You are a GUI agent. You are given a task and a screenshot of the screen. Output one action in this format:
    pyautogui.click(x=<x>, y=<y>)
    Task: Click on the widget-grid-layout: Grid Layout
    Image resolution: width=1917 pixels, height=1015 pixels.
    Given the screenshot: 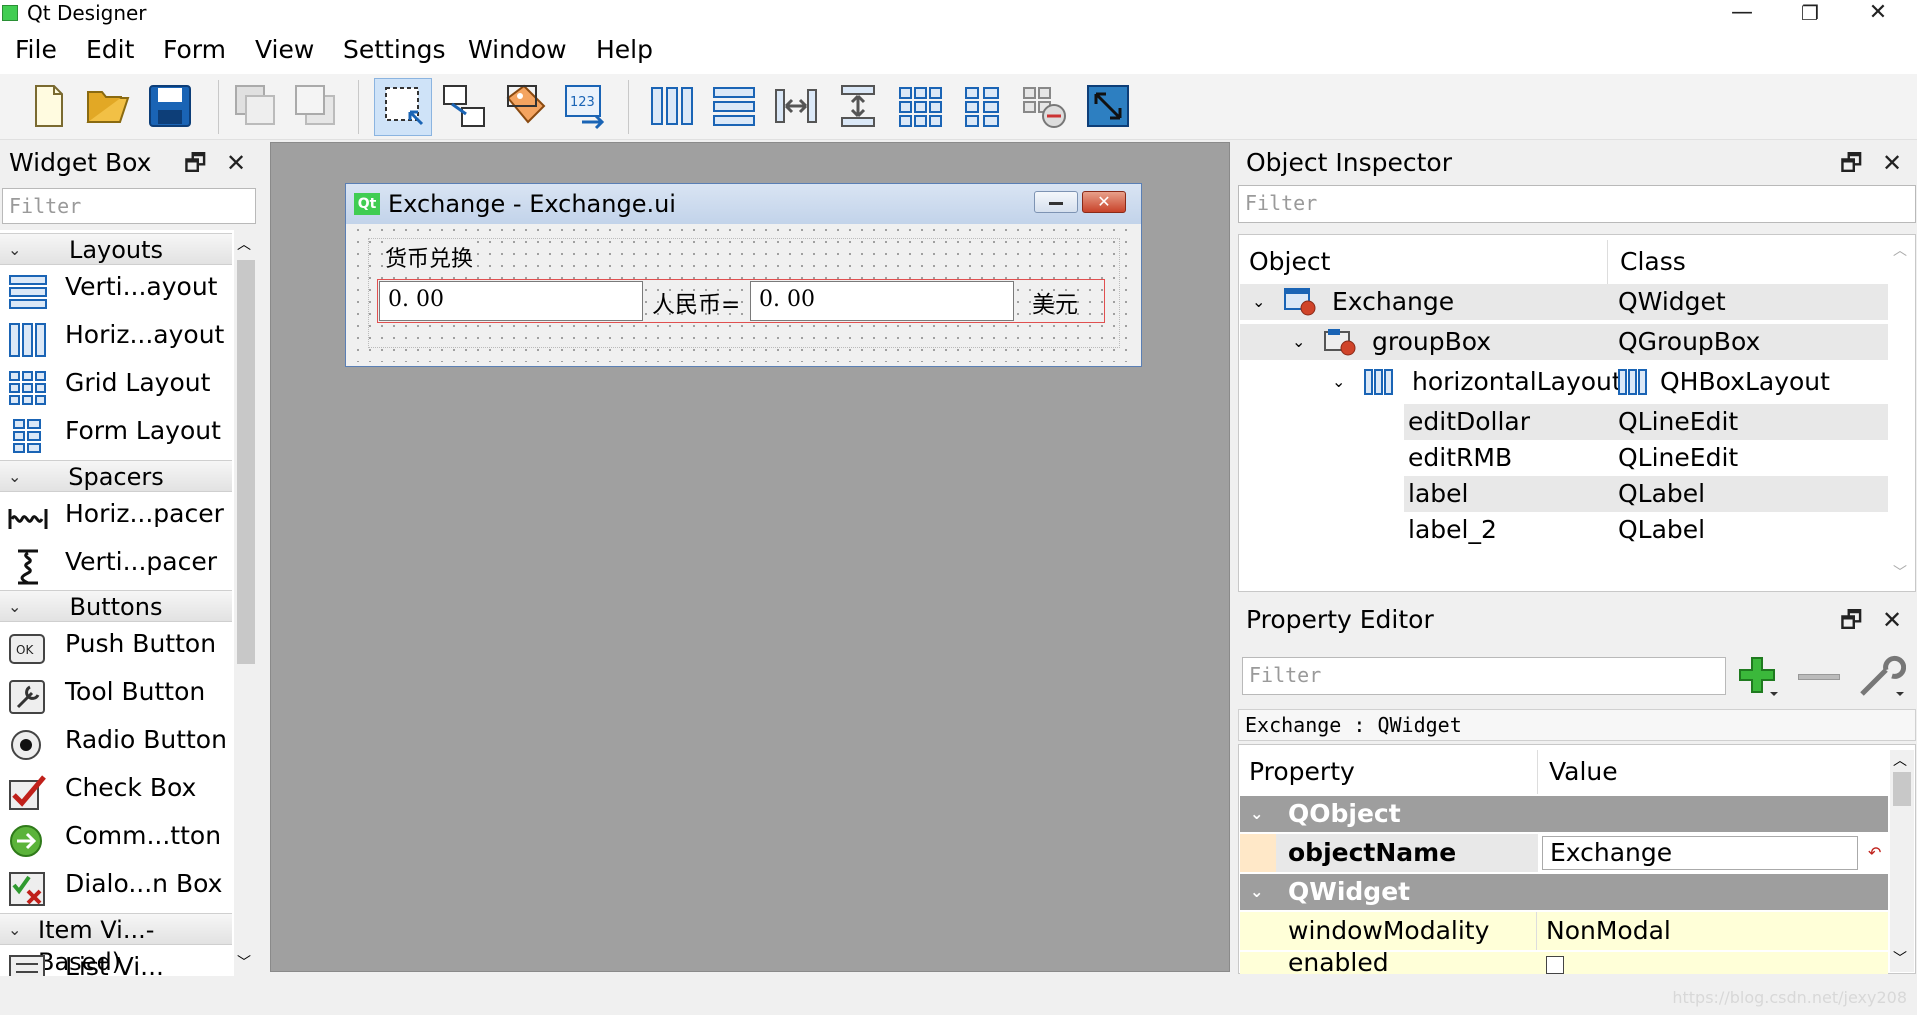 What is the action you would take?
    pyautogui.click(x=116, y=386)
    